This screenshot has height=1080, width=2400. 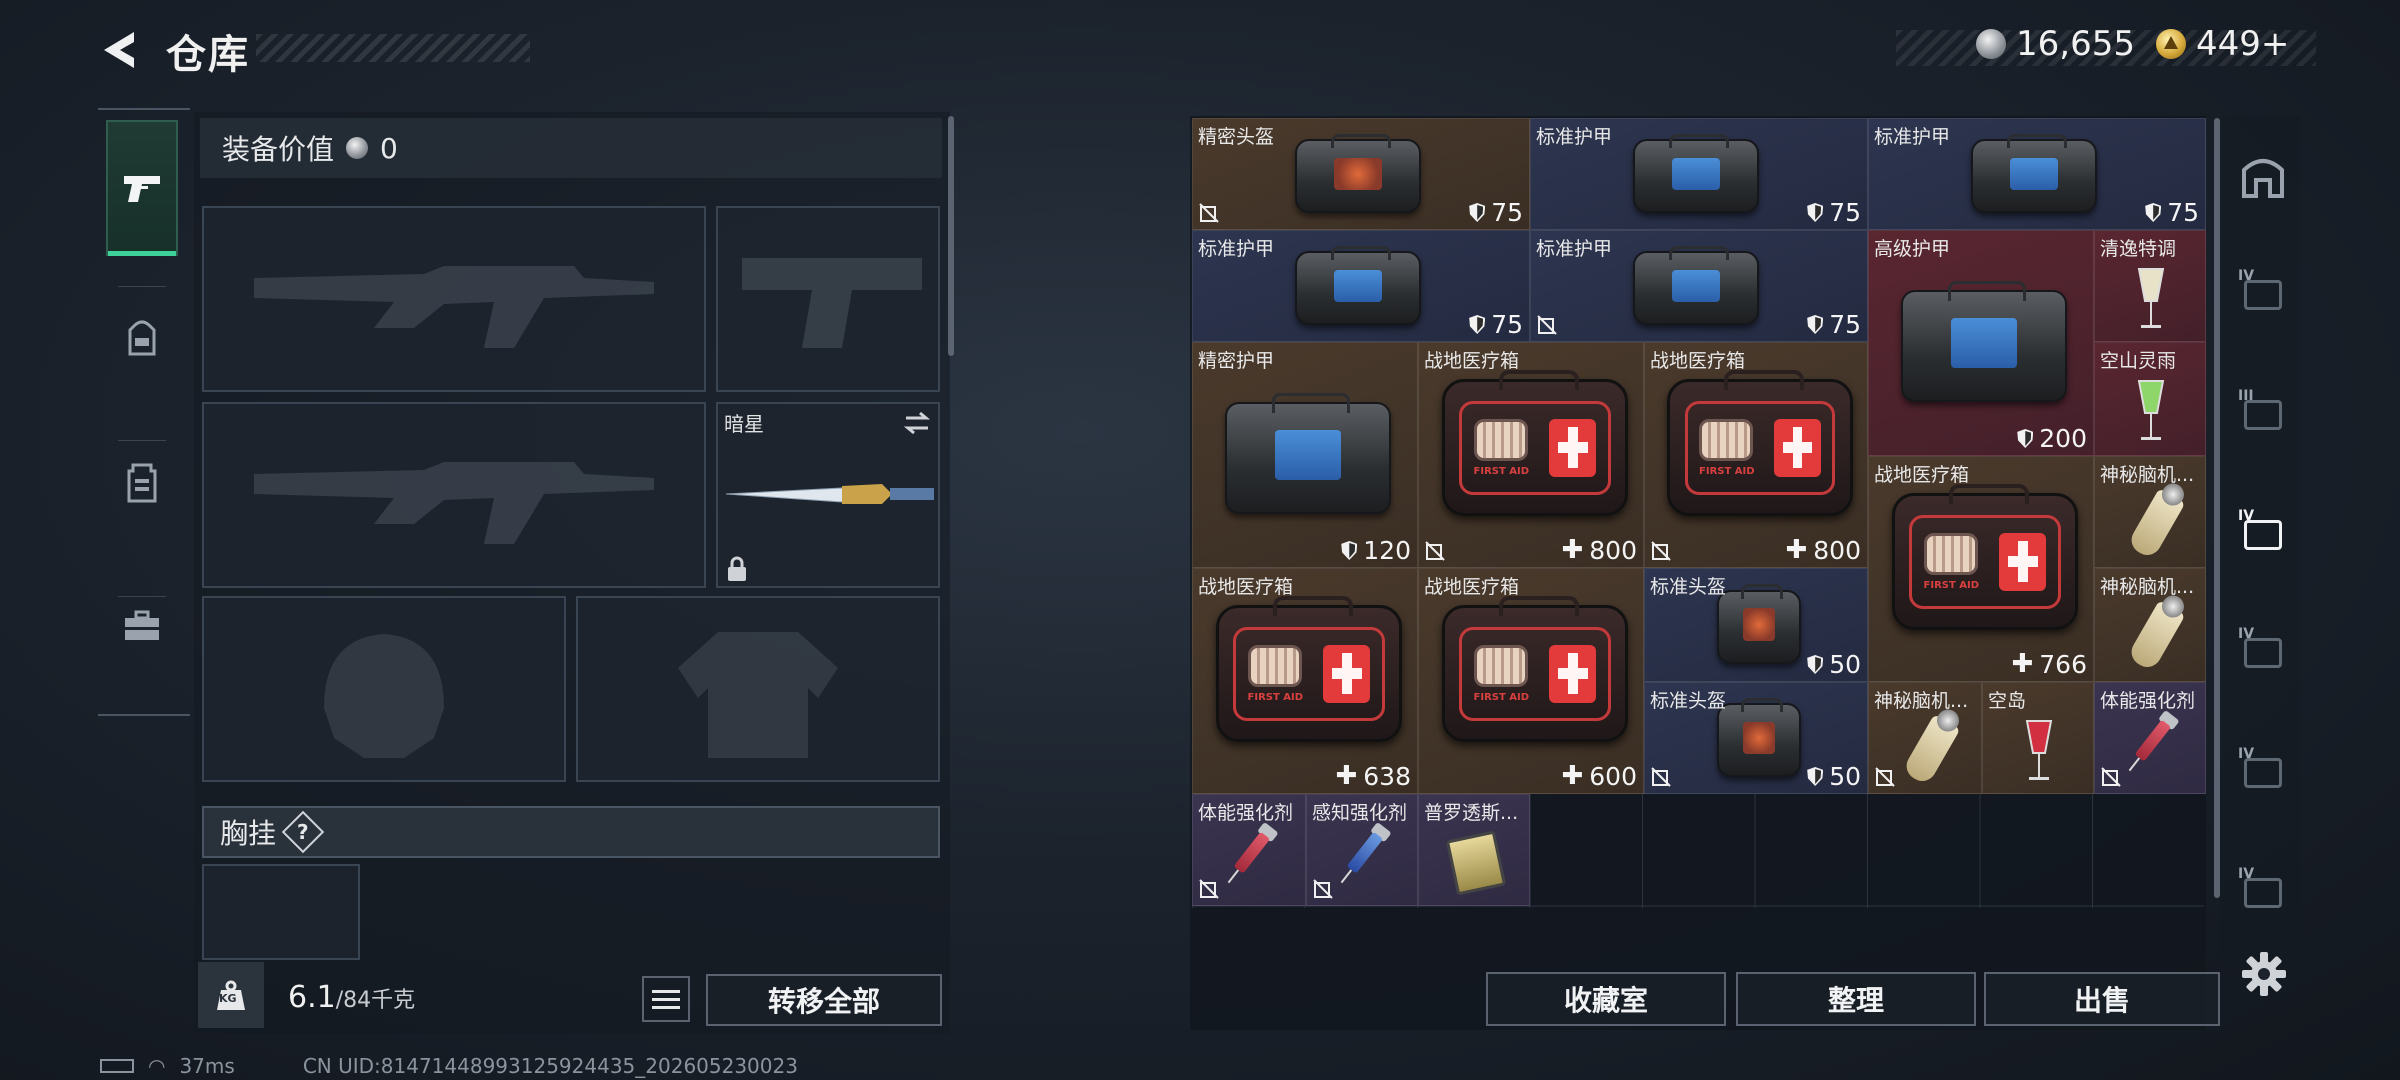 I want to click on secondary-weapon-slot, so click(x=828, y=299).